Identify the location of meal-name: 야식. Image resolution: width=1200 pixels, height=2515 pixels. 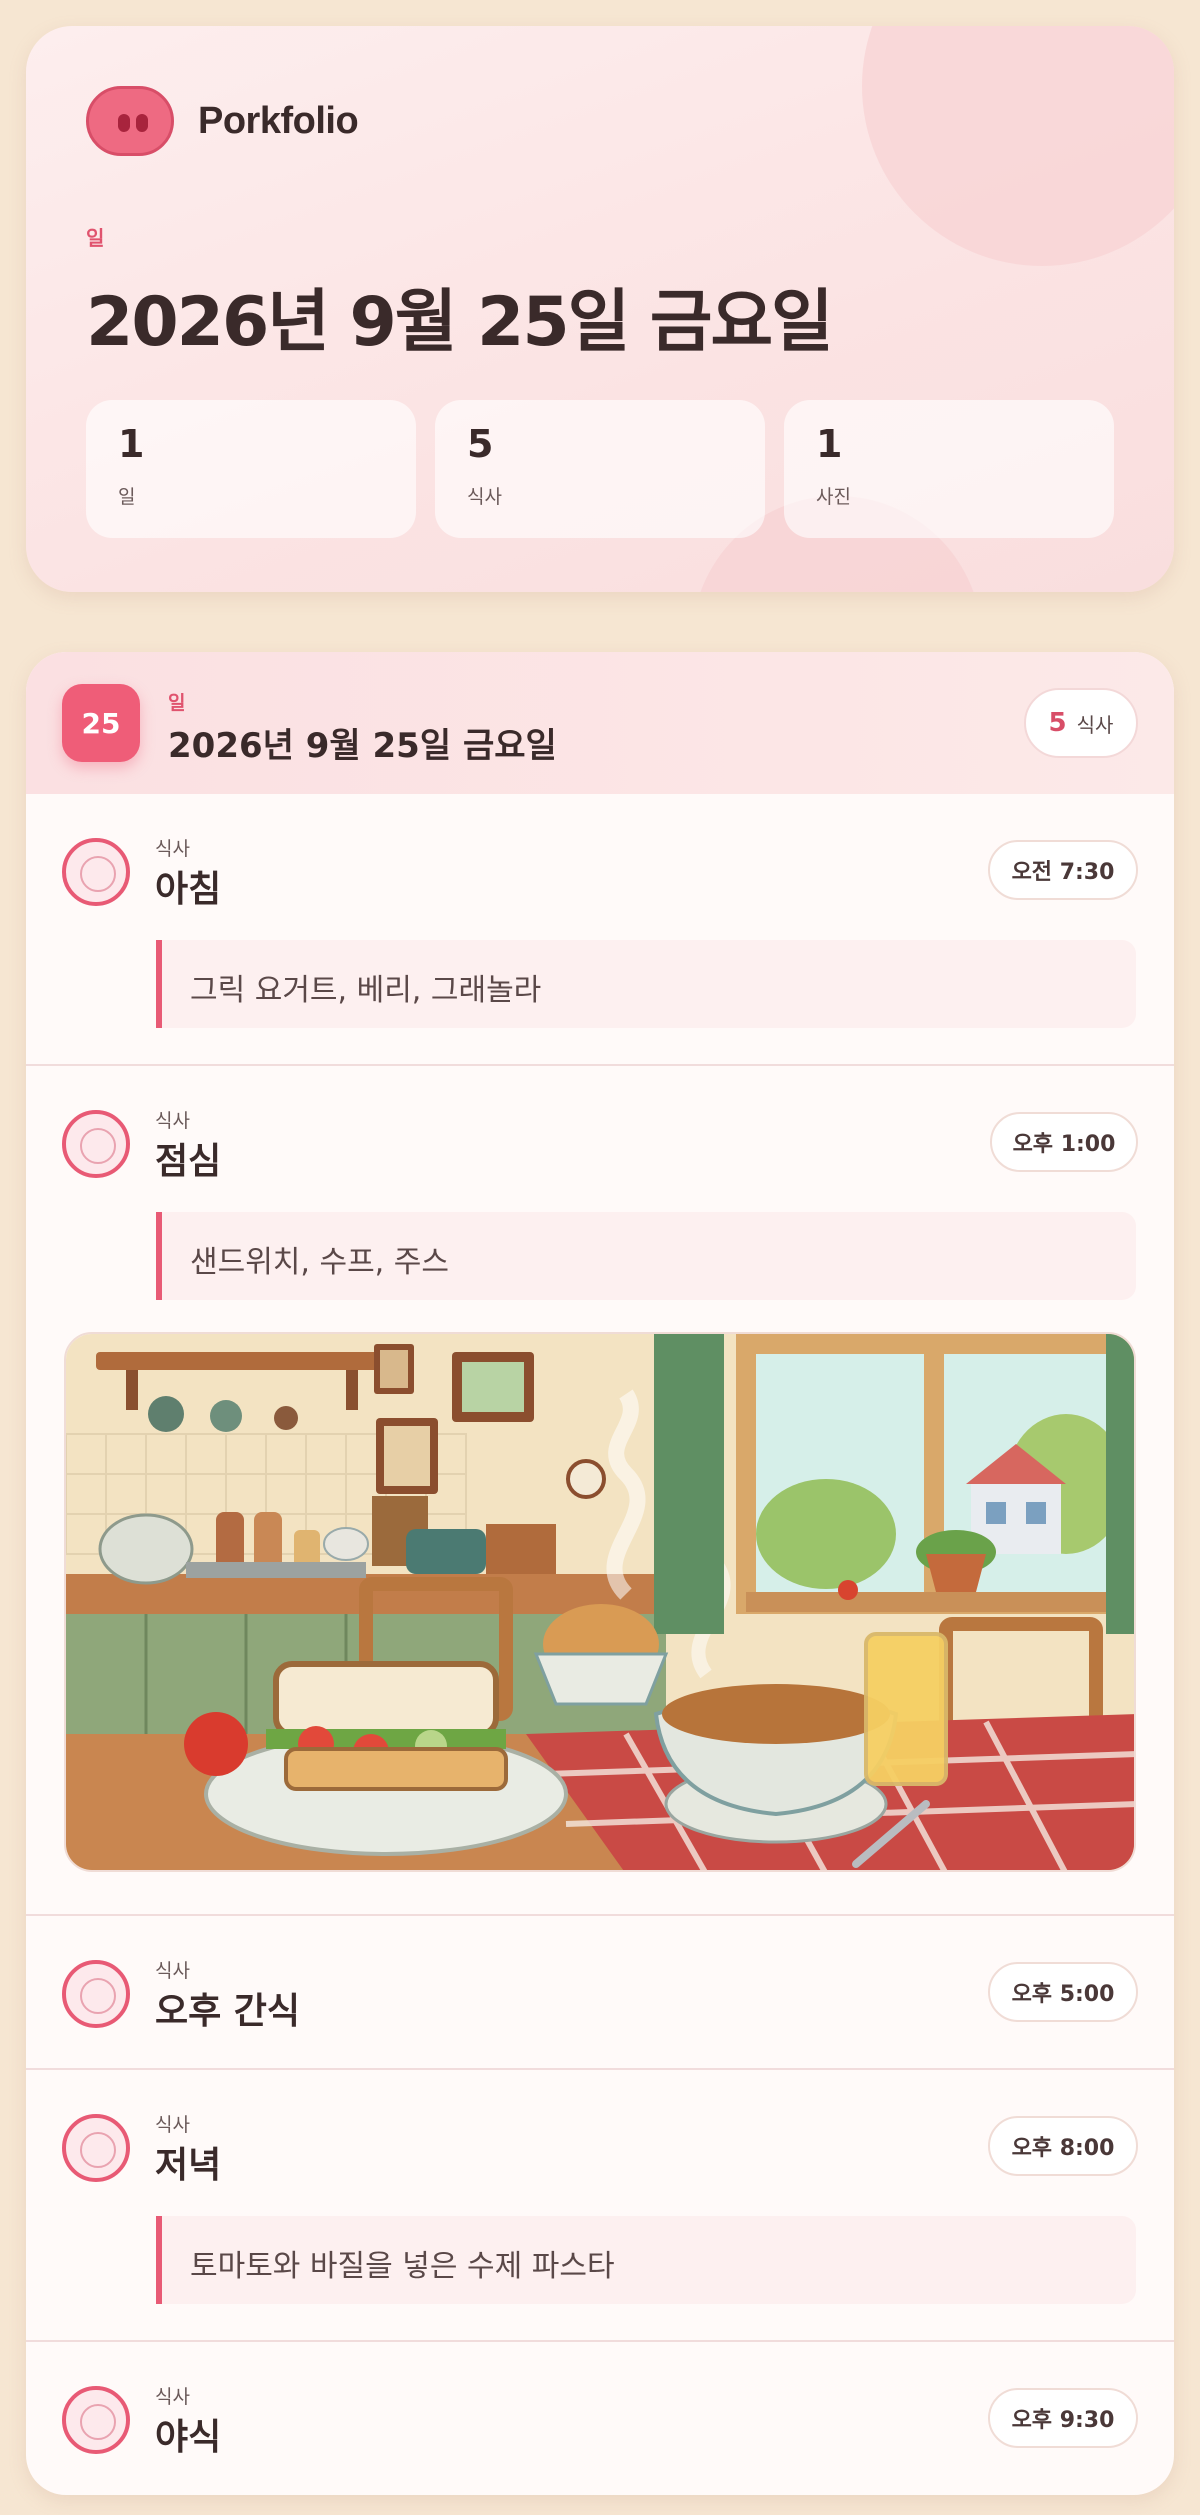
(188, 2437).